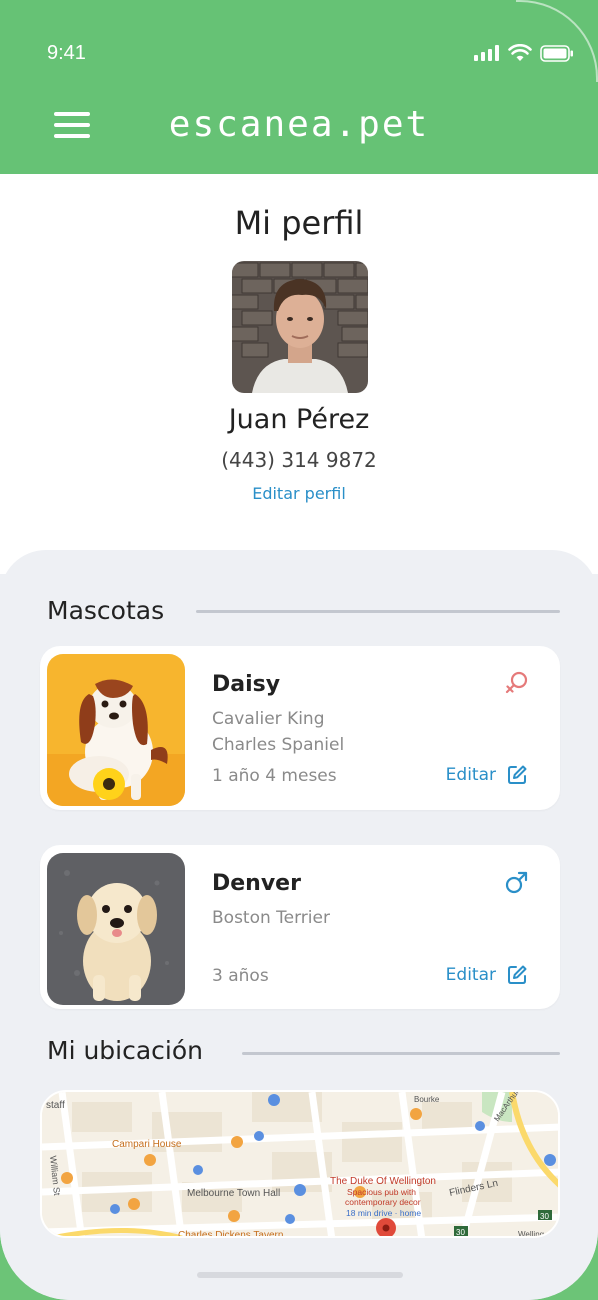  I want to click on map-label: 18 min drive · home, so click(383, 1213).